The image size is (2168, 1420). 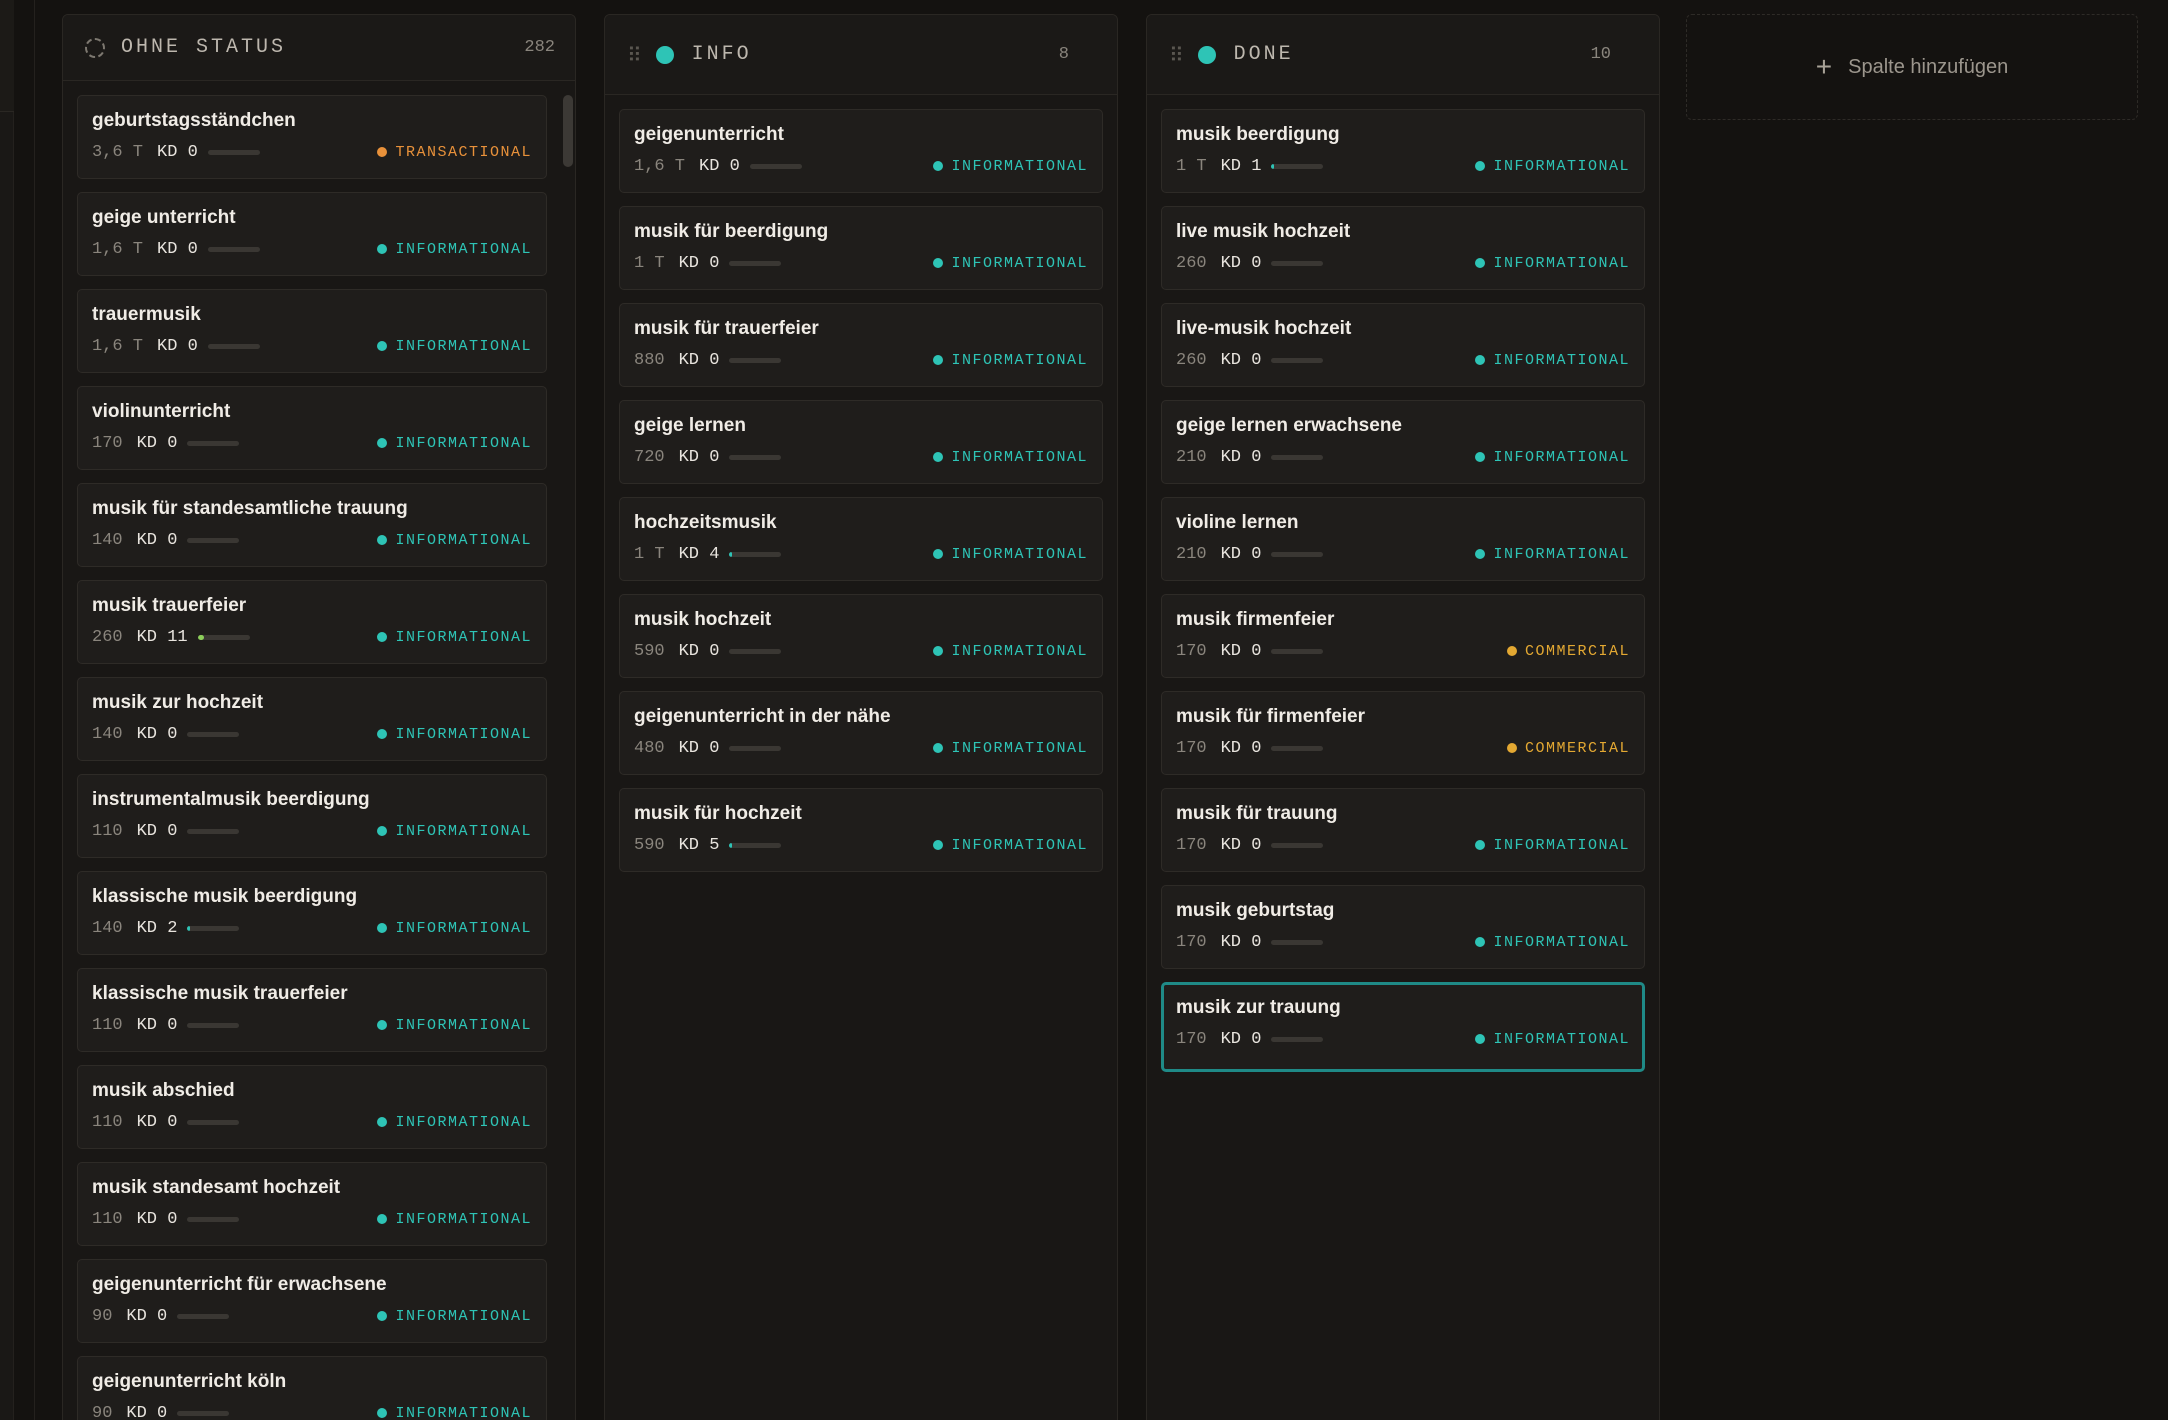 What do you see at coordinates (319, 48) in the screenshot?
I see `column-header: OHNE STATUS 282` at bounding box center [319, 48].